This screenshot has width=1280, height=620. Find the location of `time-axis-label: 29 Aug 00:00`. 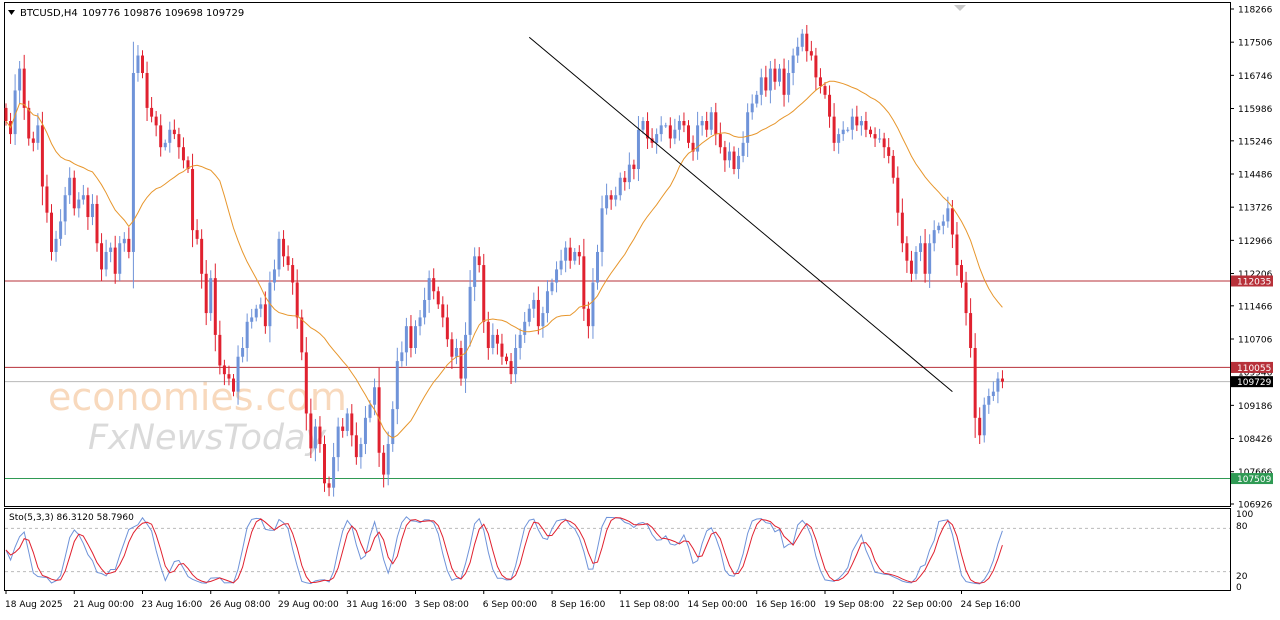

time-axis-label: 29 Aug 00:00 is located at coordinates (308, 605).